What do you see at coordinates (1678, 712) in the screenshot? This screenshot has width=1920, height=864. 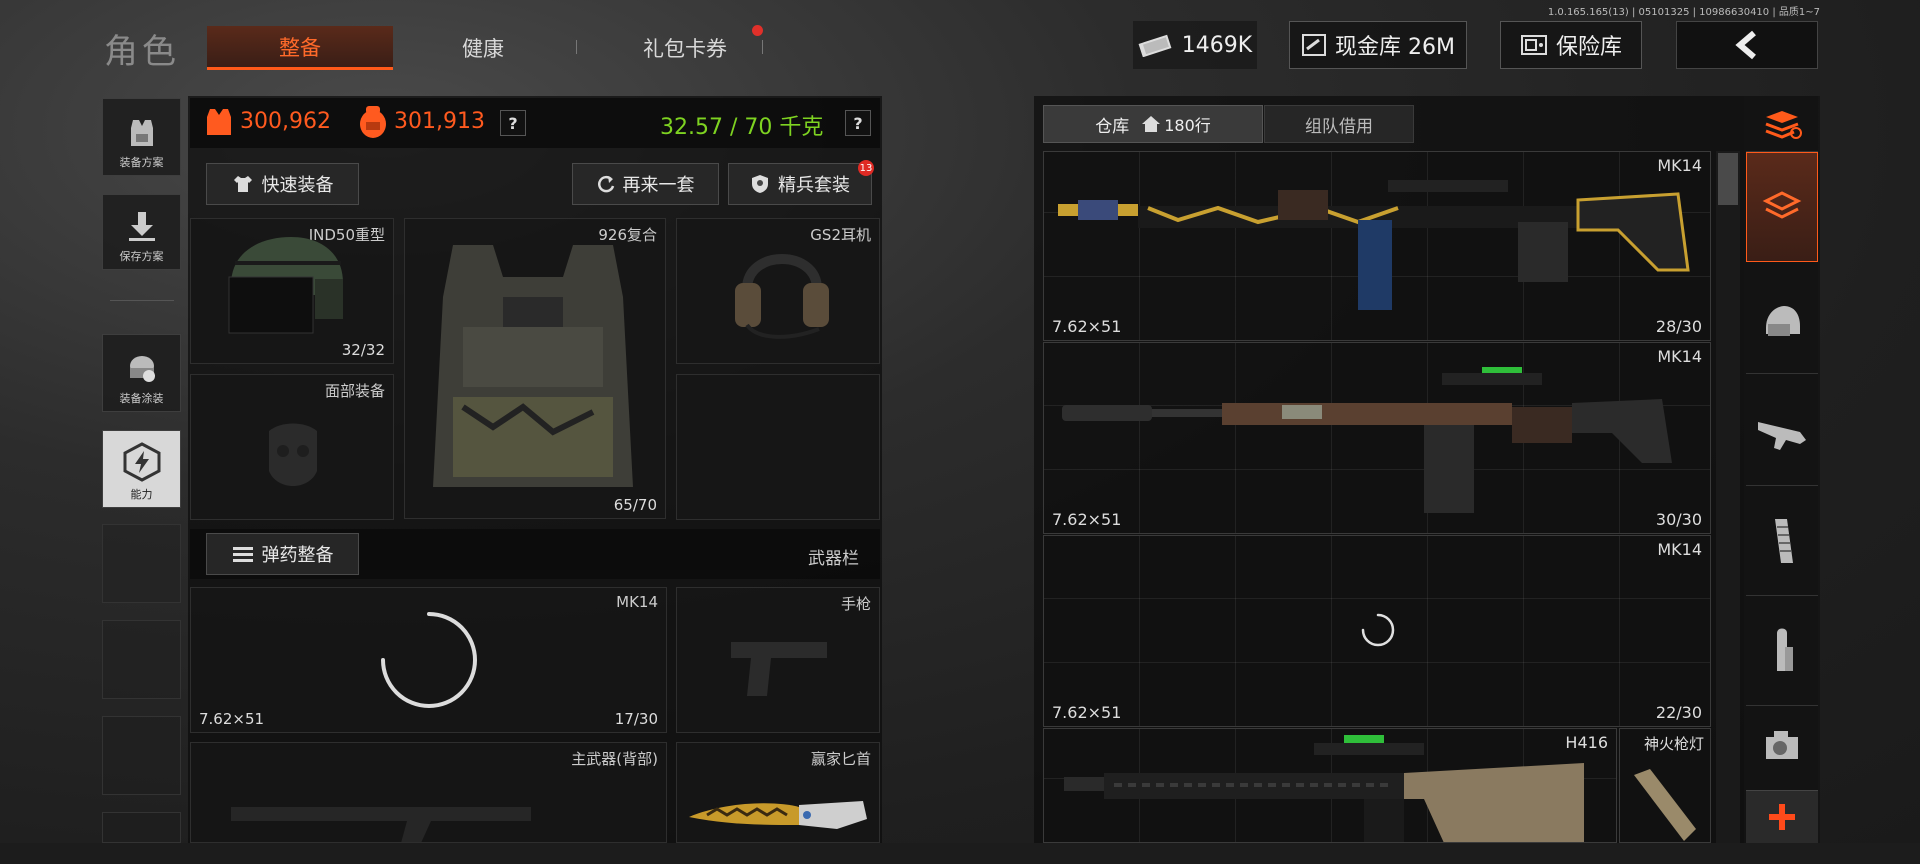 I see `item-ammo: 22/30` at bounding box center [1678, 712].